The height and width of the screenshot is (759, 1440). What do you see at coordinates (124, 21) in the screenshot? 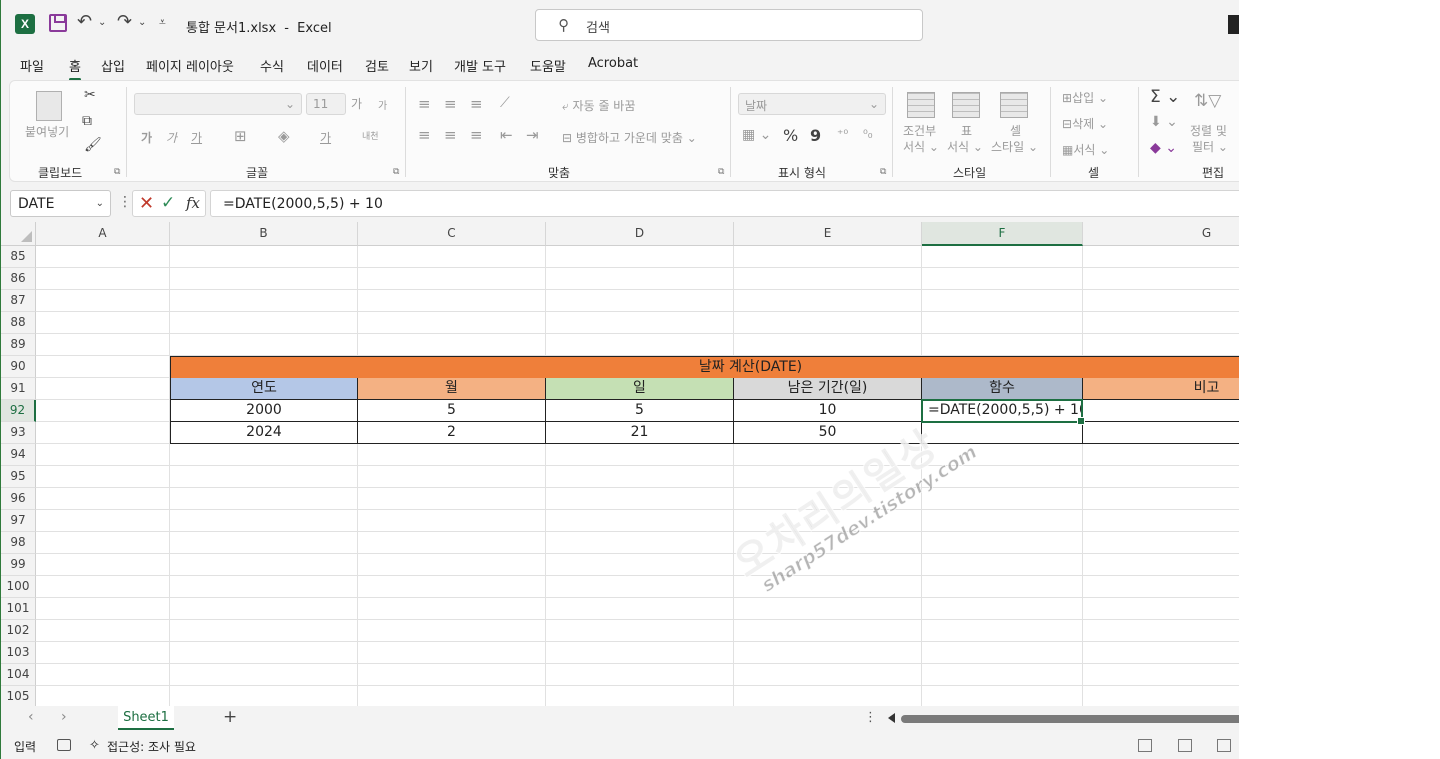
I see `redo-icon: ↷` at bounding box center [124, 21].